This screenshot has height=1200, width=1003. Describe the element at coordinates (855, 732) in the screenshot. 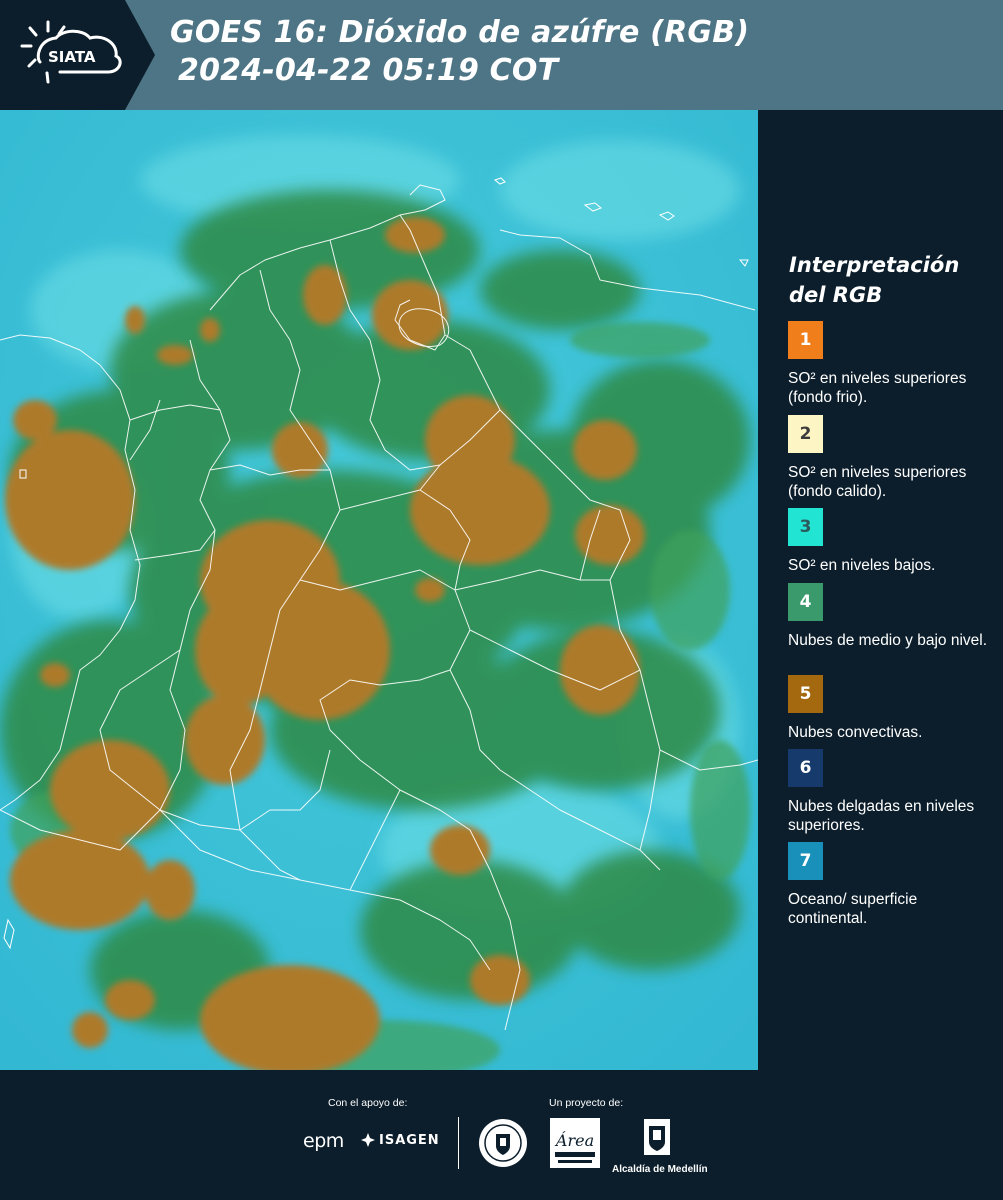

I see `legend-label-5: Nubes convectivas.` at that location.